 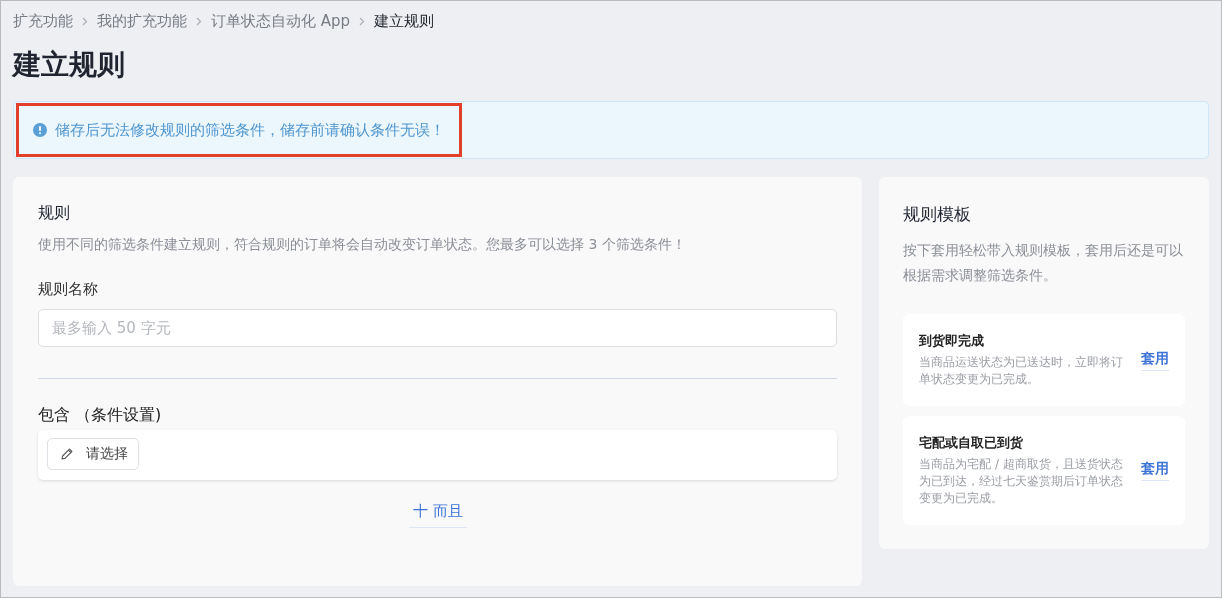 I want to click on breadcrumb-item: 我的扩充功能, so click(x=142, y=21).